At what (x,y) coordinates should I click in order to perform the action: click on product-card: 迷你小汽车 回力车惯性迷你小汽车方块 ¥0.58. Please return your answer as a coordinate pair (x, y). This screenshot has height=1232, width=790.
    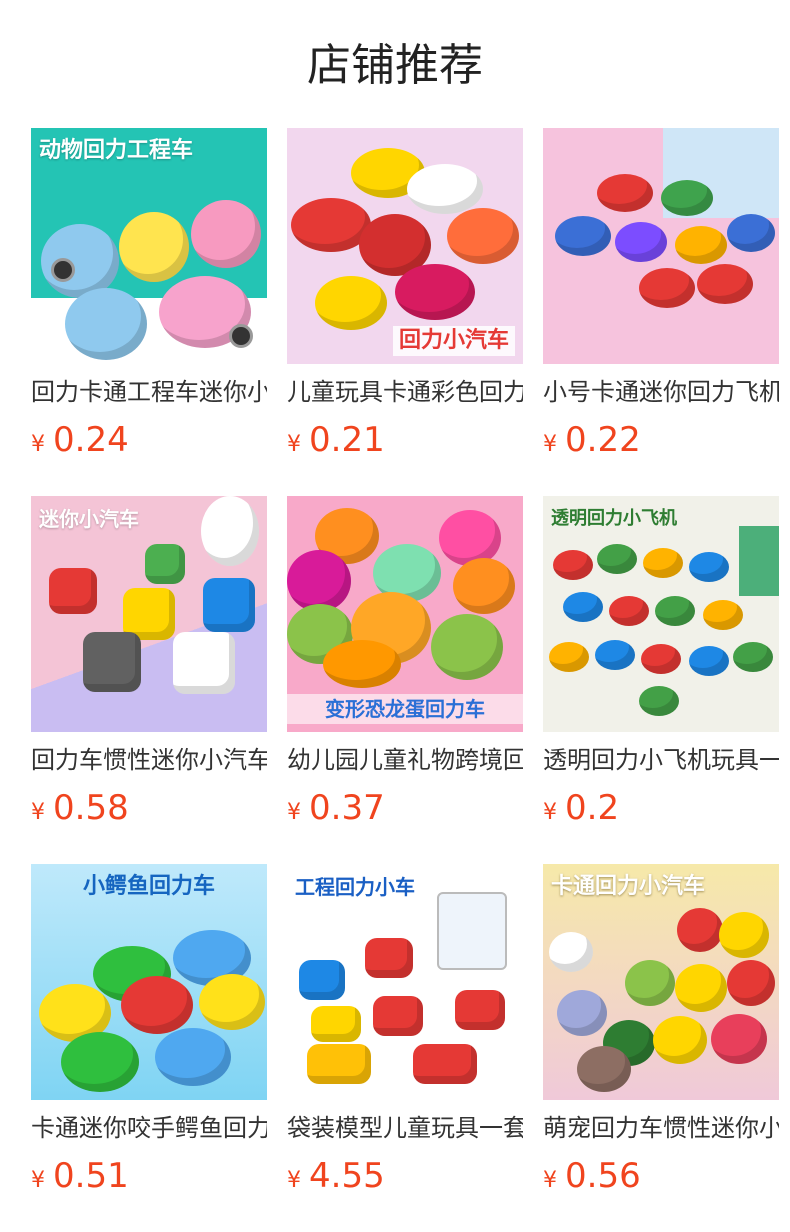
    Looking at the image, I should click on (149, 680).